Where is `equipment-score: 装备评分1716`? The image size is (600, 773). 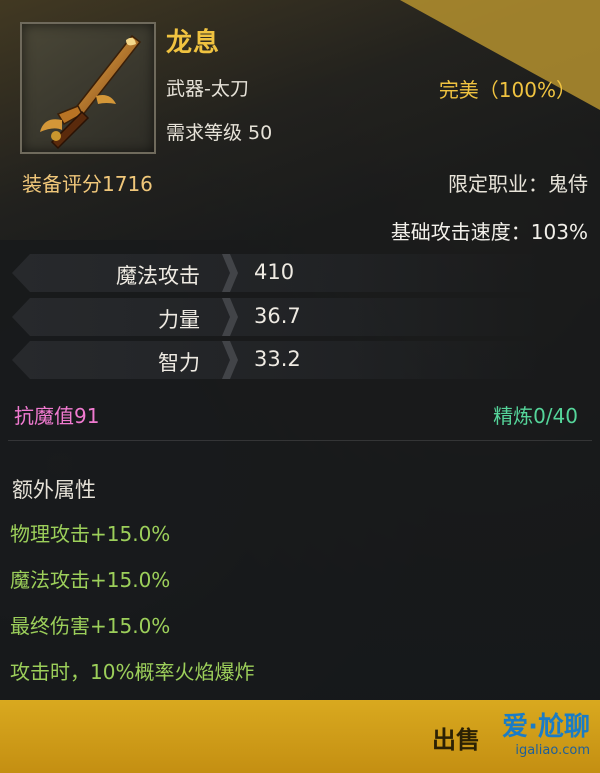 equipment-score: 装备评分1716 is located at coordinates (87, 184).